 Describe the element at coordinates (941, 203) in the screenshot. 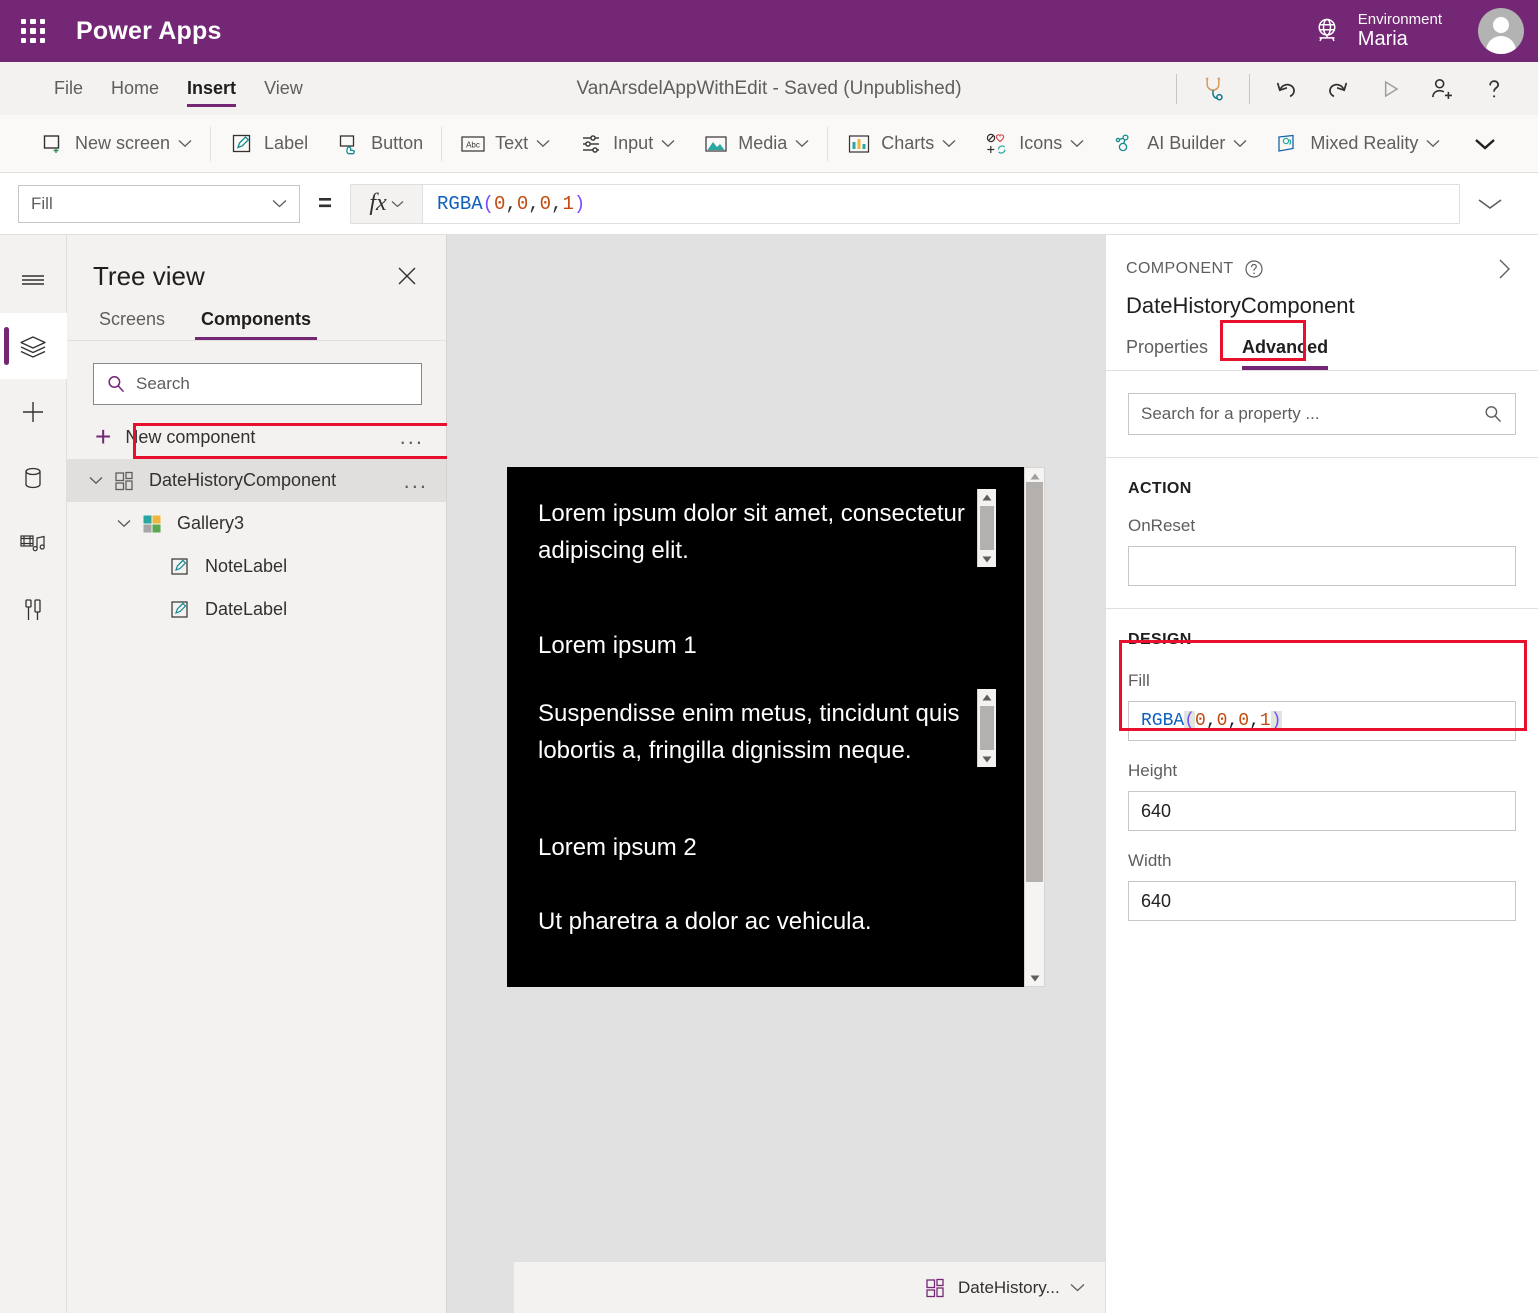

I see `formula-input: RGBA(0, 0, 0, 1)` at that location.